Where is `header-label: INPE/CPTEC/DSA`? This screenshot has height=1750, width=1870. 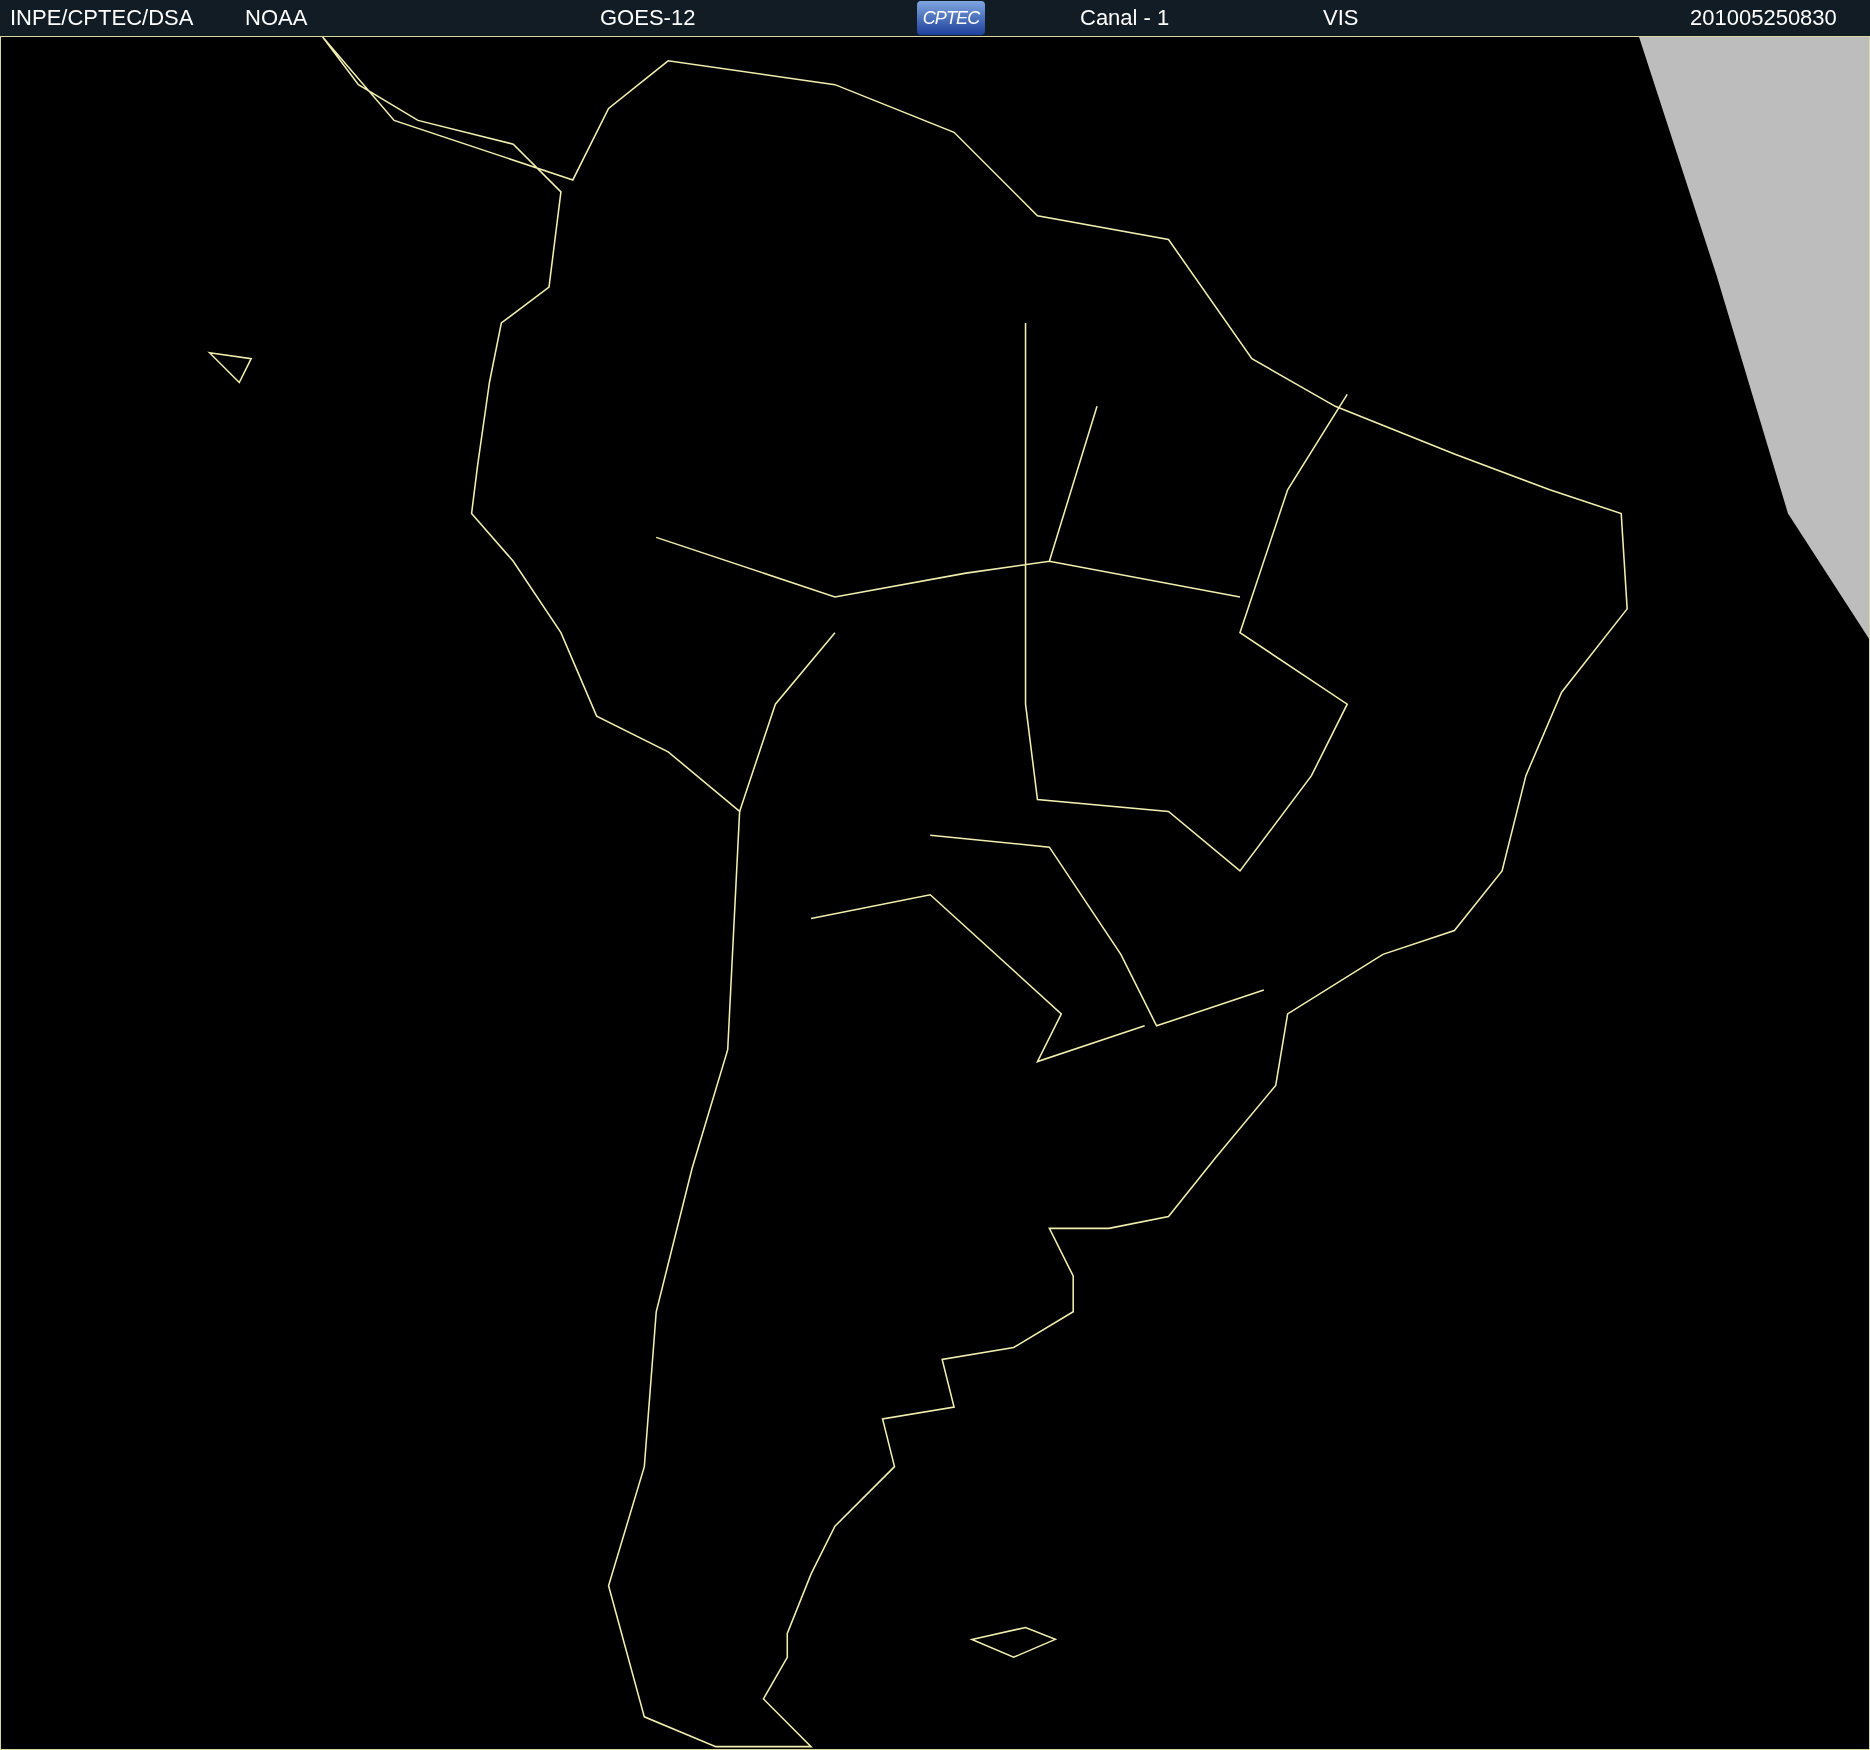
header-label: INPE/CPTEC/DSA is located at coordinates (102, 18).